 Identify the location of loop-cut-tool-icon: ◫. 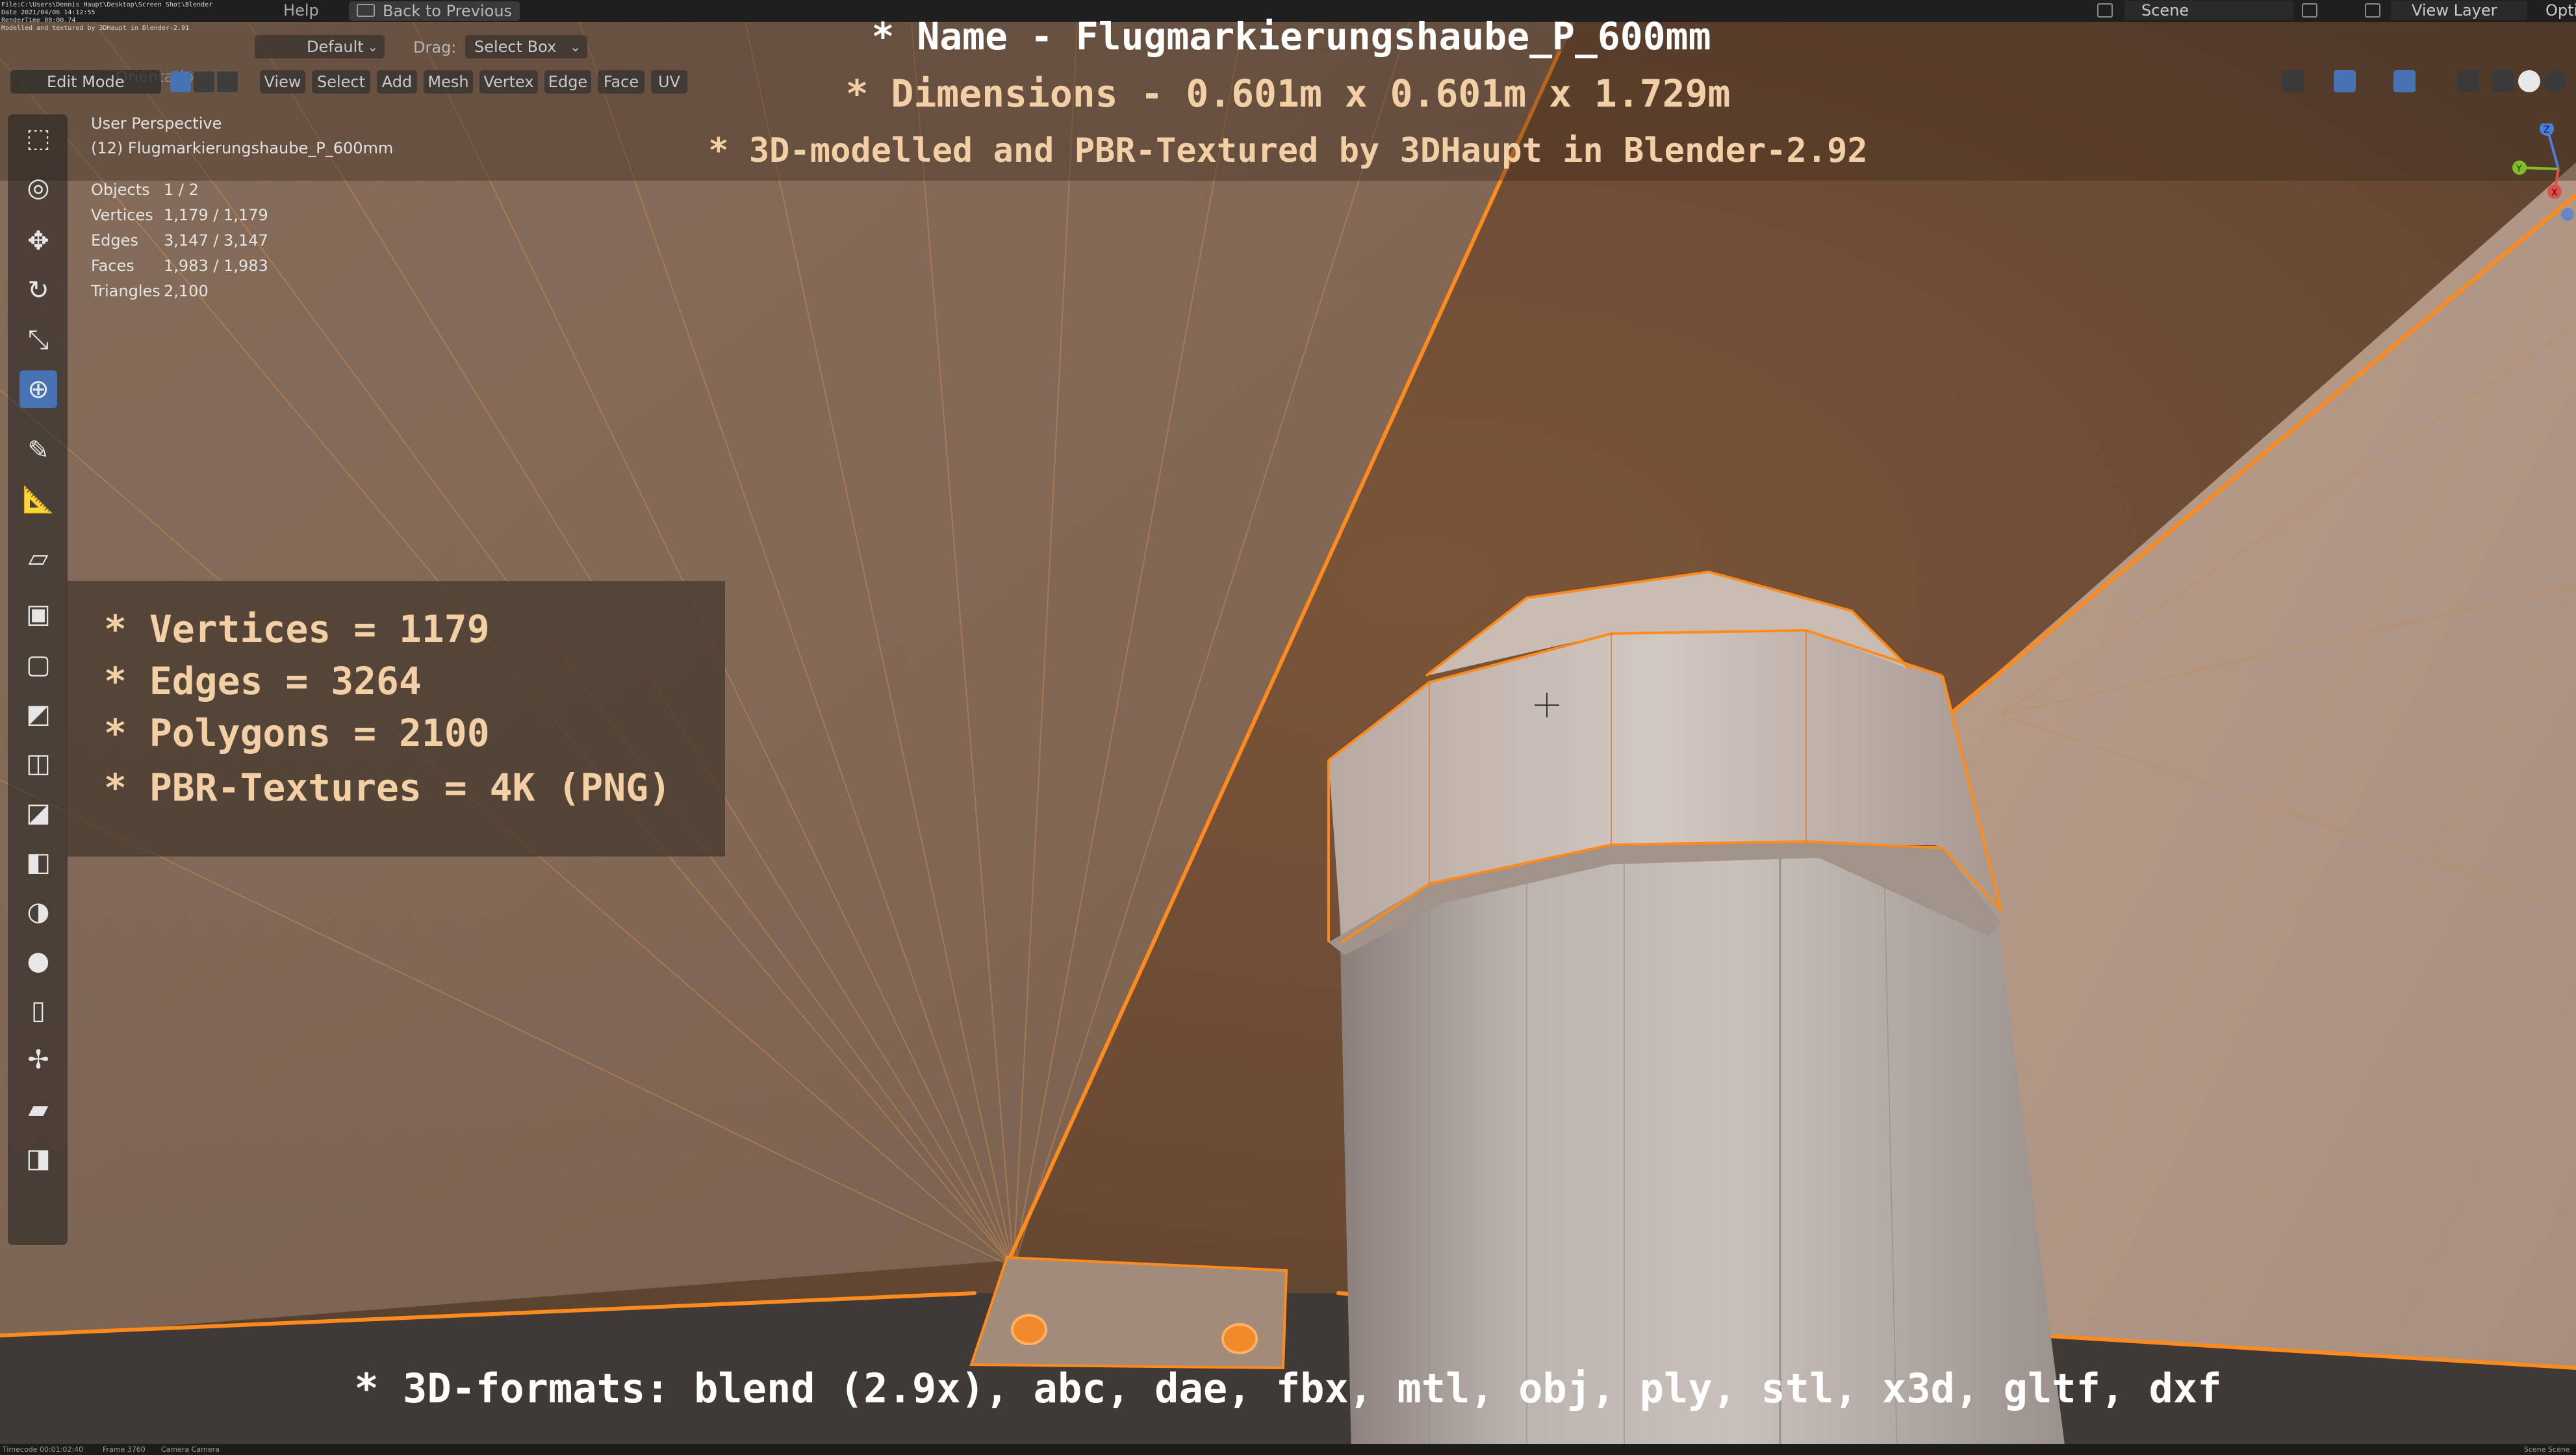
(38, 764).